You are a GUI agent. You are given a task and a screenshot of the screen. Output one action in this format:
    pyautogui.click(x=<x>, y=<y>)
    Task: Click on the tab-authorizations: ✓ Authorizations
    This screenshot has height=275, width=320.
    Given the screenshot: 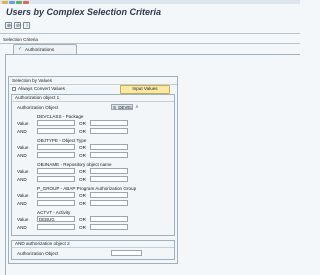 What is the action you would take?
    pyautogui.click(x=45, y=49)
    